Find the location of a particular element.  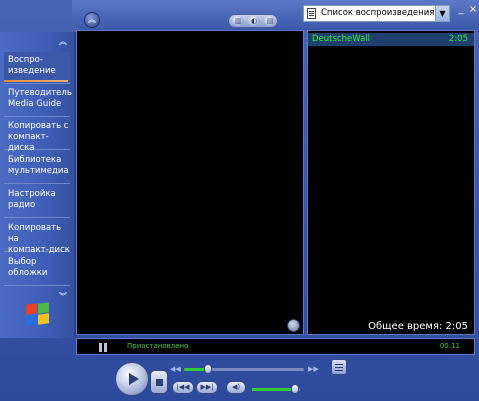

stop-button is located at coordinates (159, 382).